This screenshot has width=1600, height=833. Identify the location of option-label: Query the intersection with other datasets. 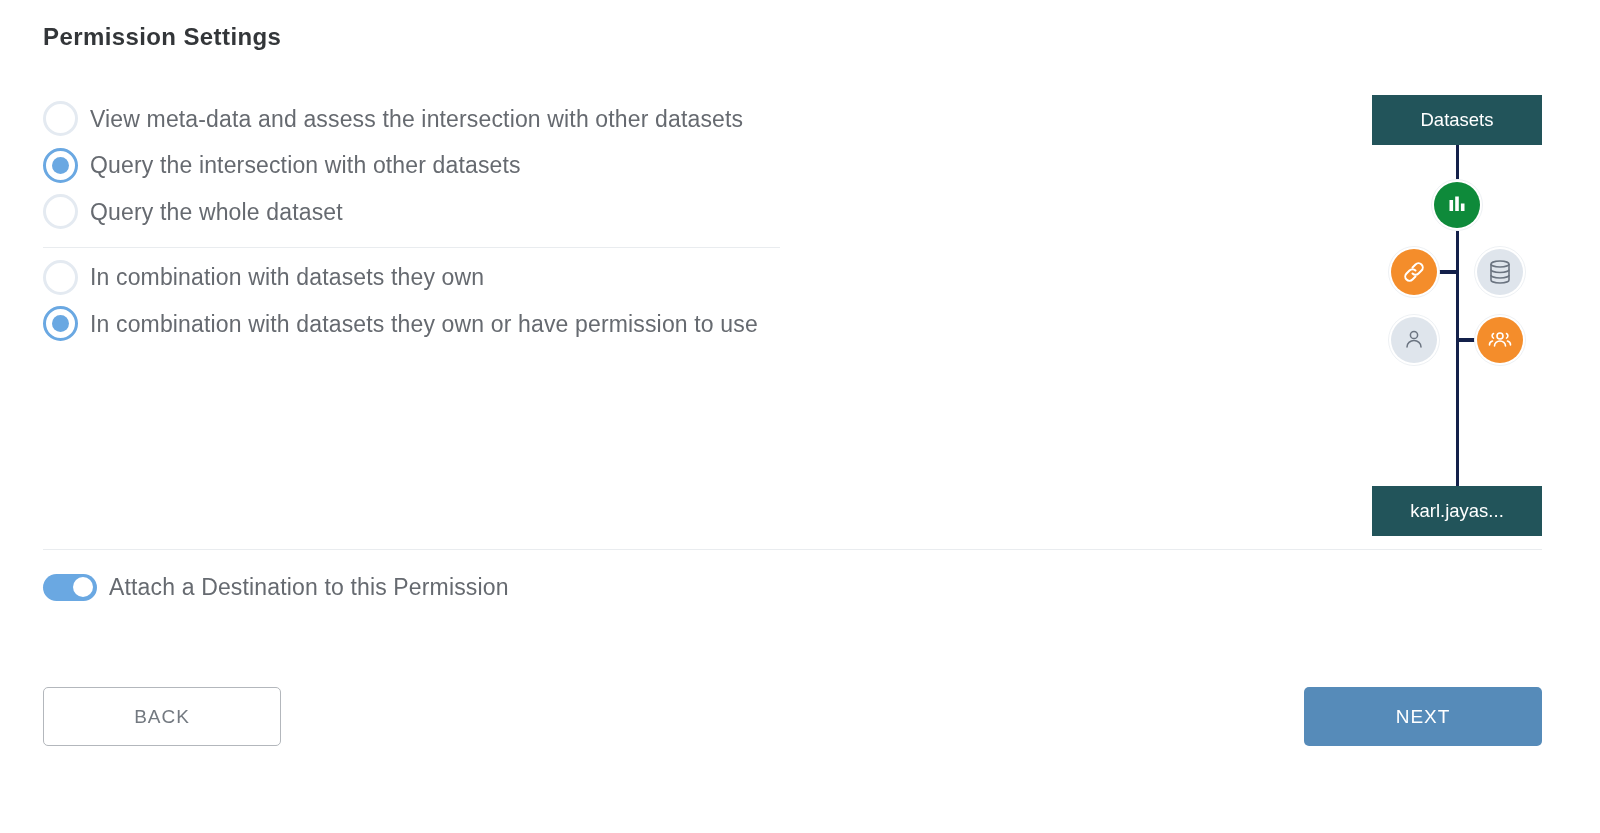
(305, 165).